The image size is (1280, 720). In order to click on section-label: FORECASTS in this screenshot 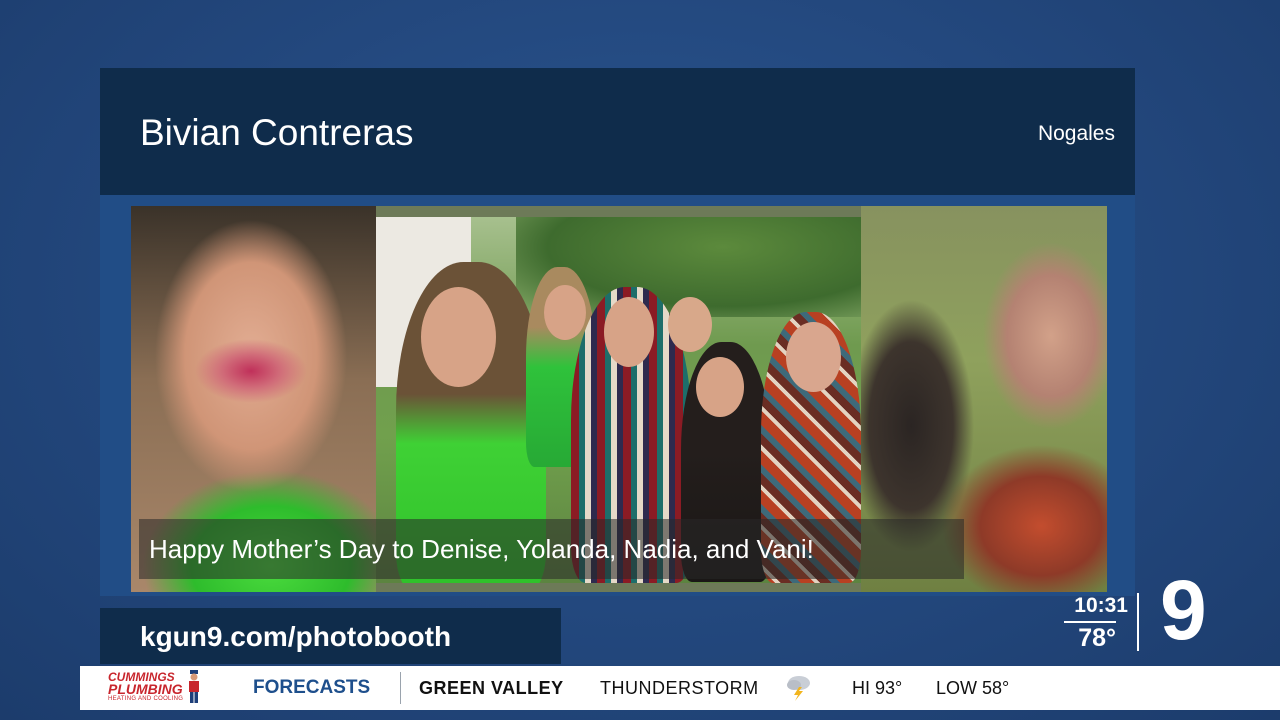, I will do `click(312, 687)`.